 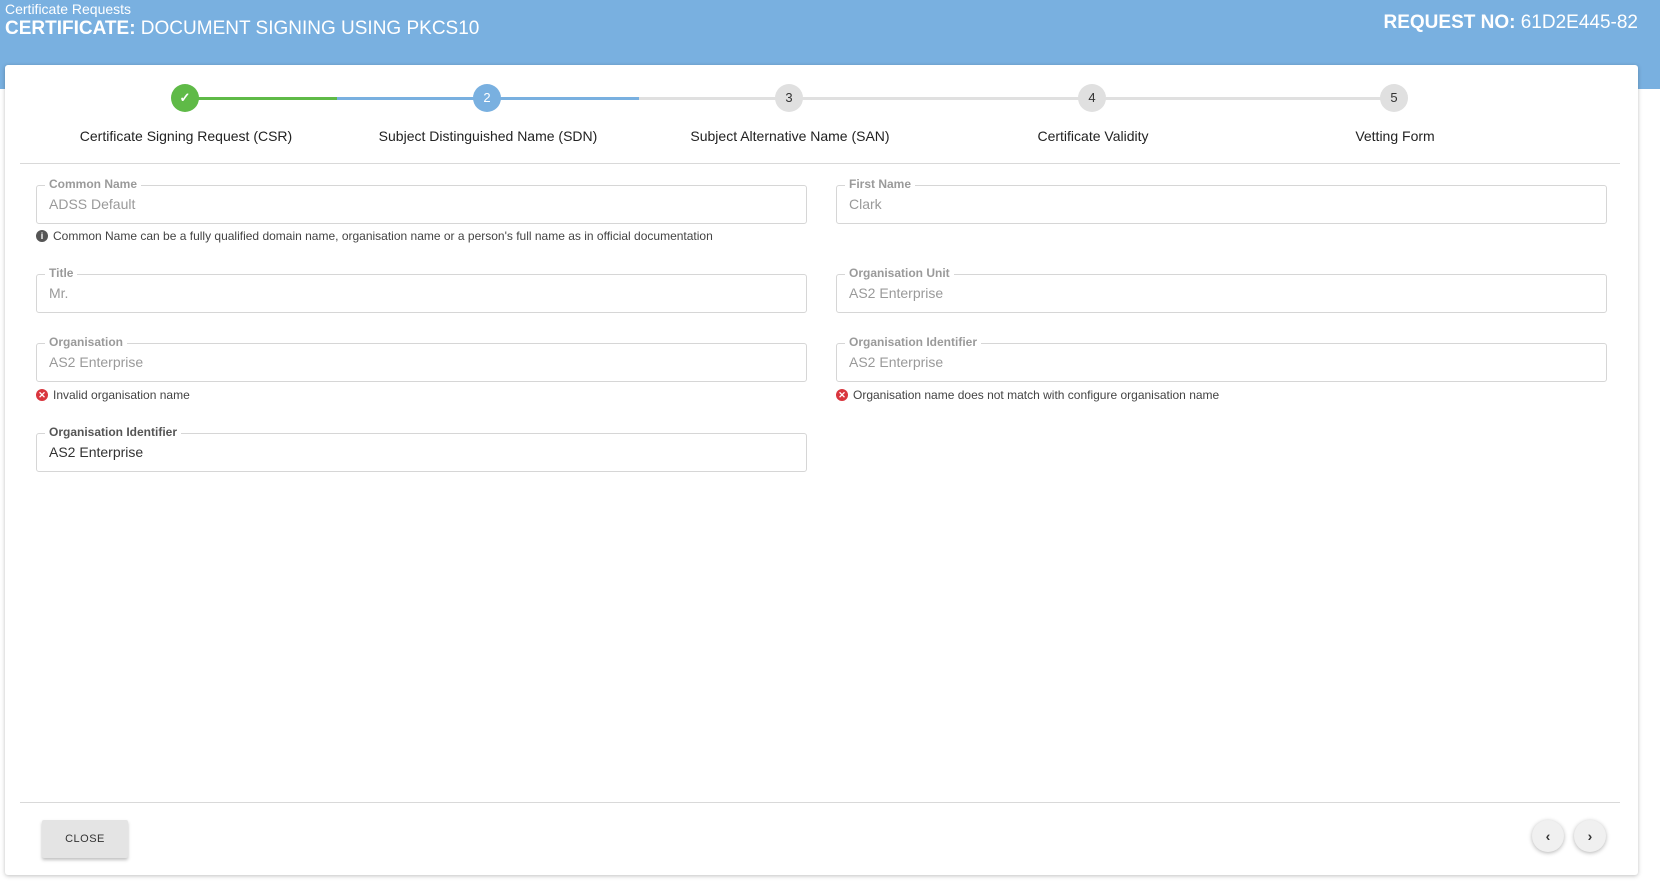 I want to click on organisation-unit-value: AS2 Enterprise, so click(x=896, y=293).